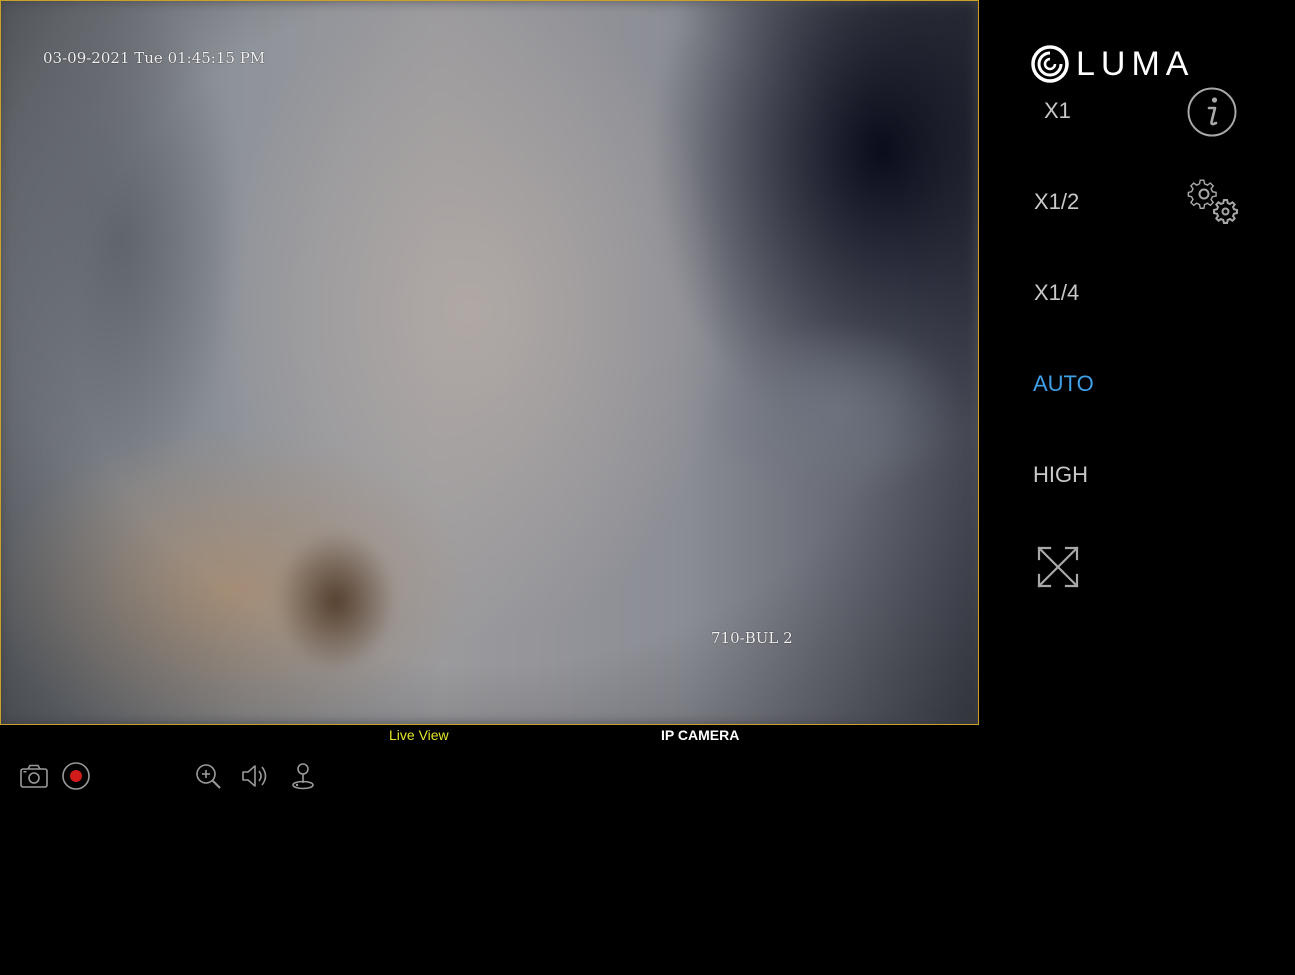  I want to click on settings-icon, so click(1212, 201).